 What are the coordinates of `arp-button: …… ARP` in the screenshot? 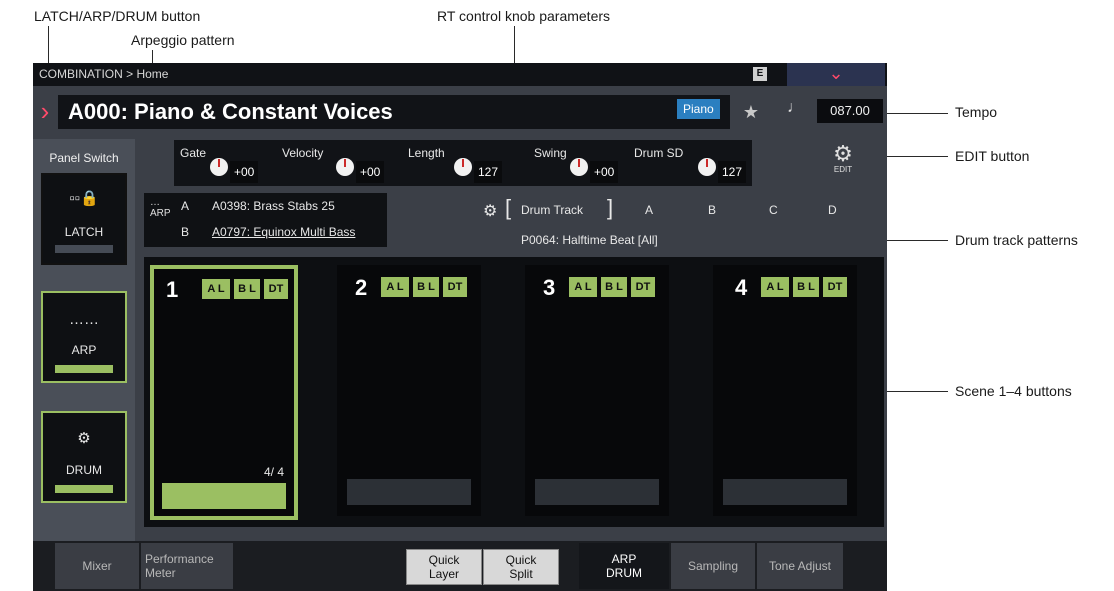 It's located at (84, 337).